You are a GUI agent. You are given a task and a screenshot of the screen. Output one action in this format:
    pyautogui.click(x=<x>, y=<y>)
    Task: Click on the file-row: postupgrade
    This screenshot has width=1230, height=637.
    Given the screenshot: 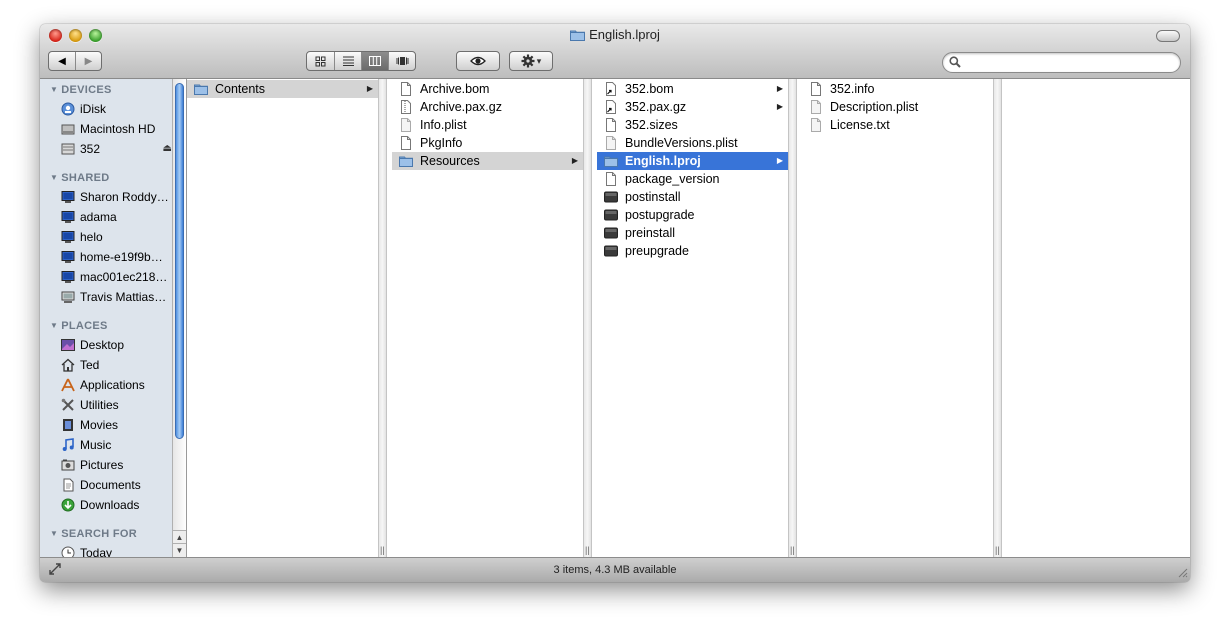 What is the action you would take?
    pyautogui.click(x=692, y=215)
    